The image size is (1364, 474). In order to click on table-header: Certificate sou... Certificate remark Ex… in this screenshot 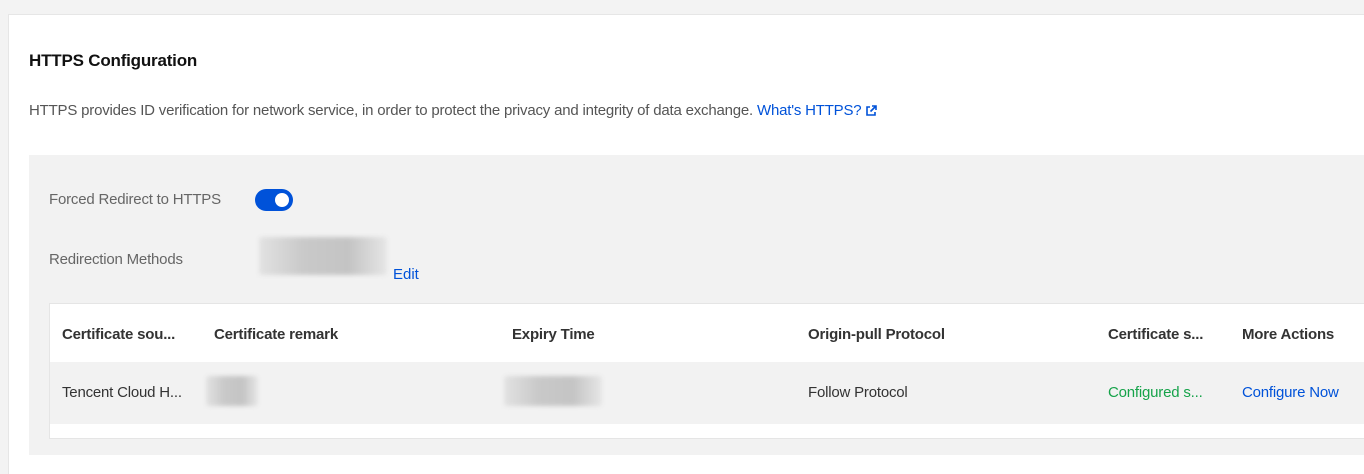, I will do `click(707, 333)`.